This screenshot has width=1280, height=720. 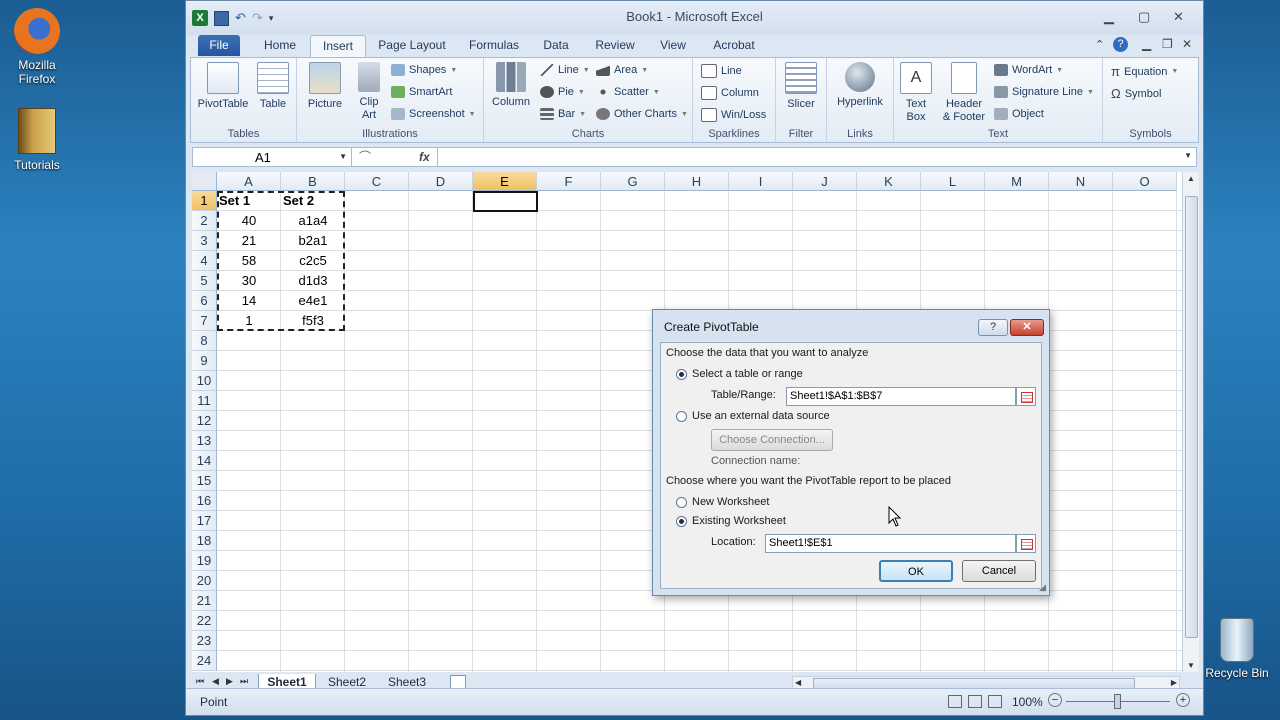 I want to click on row-header-21: 21, so click(x=204, y=601).